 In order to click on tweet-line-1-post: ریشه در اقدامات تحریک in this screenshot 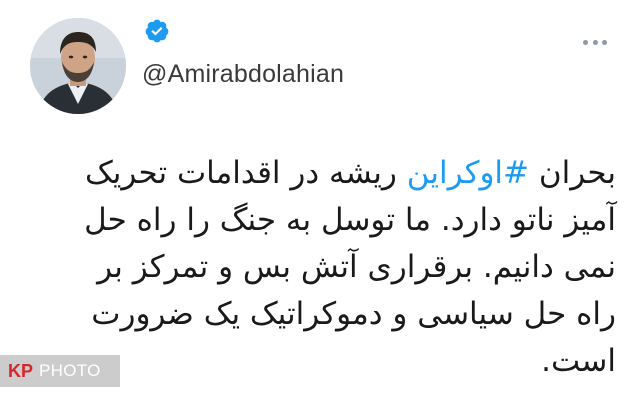, I will do `click(246, 173)`.